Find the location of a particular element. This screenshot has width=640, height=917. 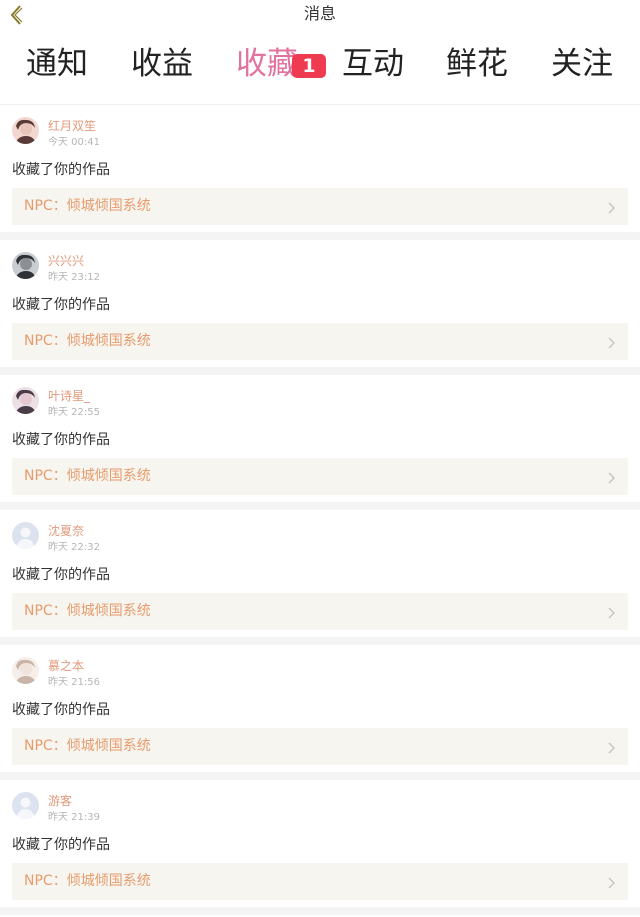

notification-card: 游客昨天 21:39 收藏了你的作品 NPC：倾城倾国系统 is located at coordinates (320, 847).